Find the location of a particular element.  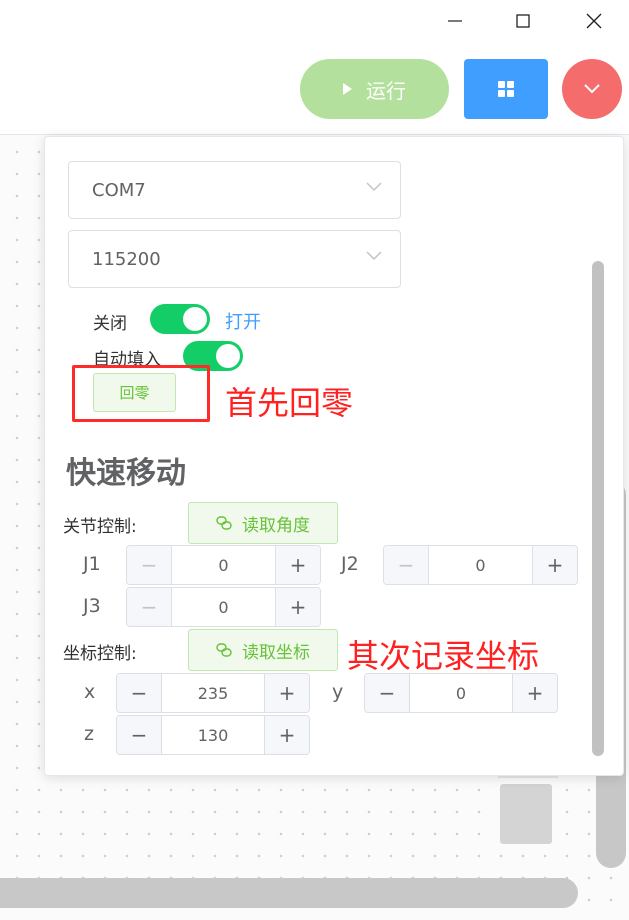

x-value: 235 is located at coordinates (213, 693).